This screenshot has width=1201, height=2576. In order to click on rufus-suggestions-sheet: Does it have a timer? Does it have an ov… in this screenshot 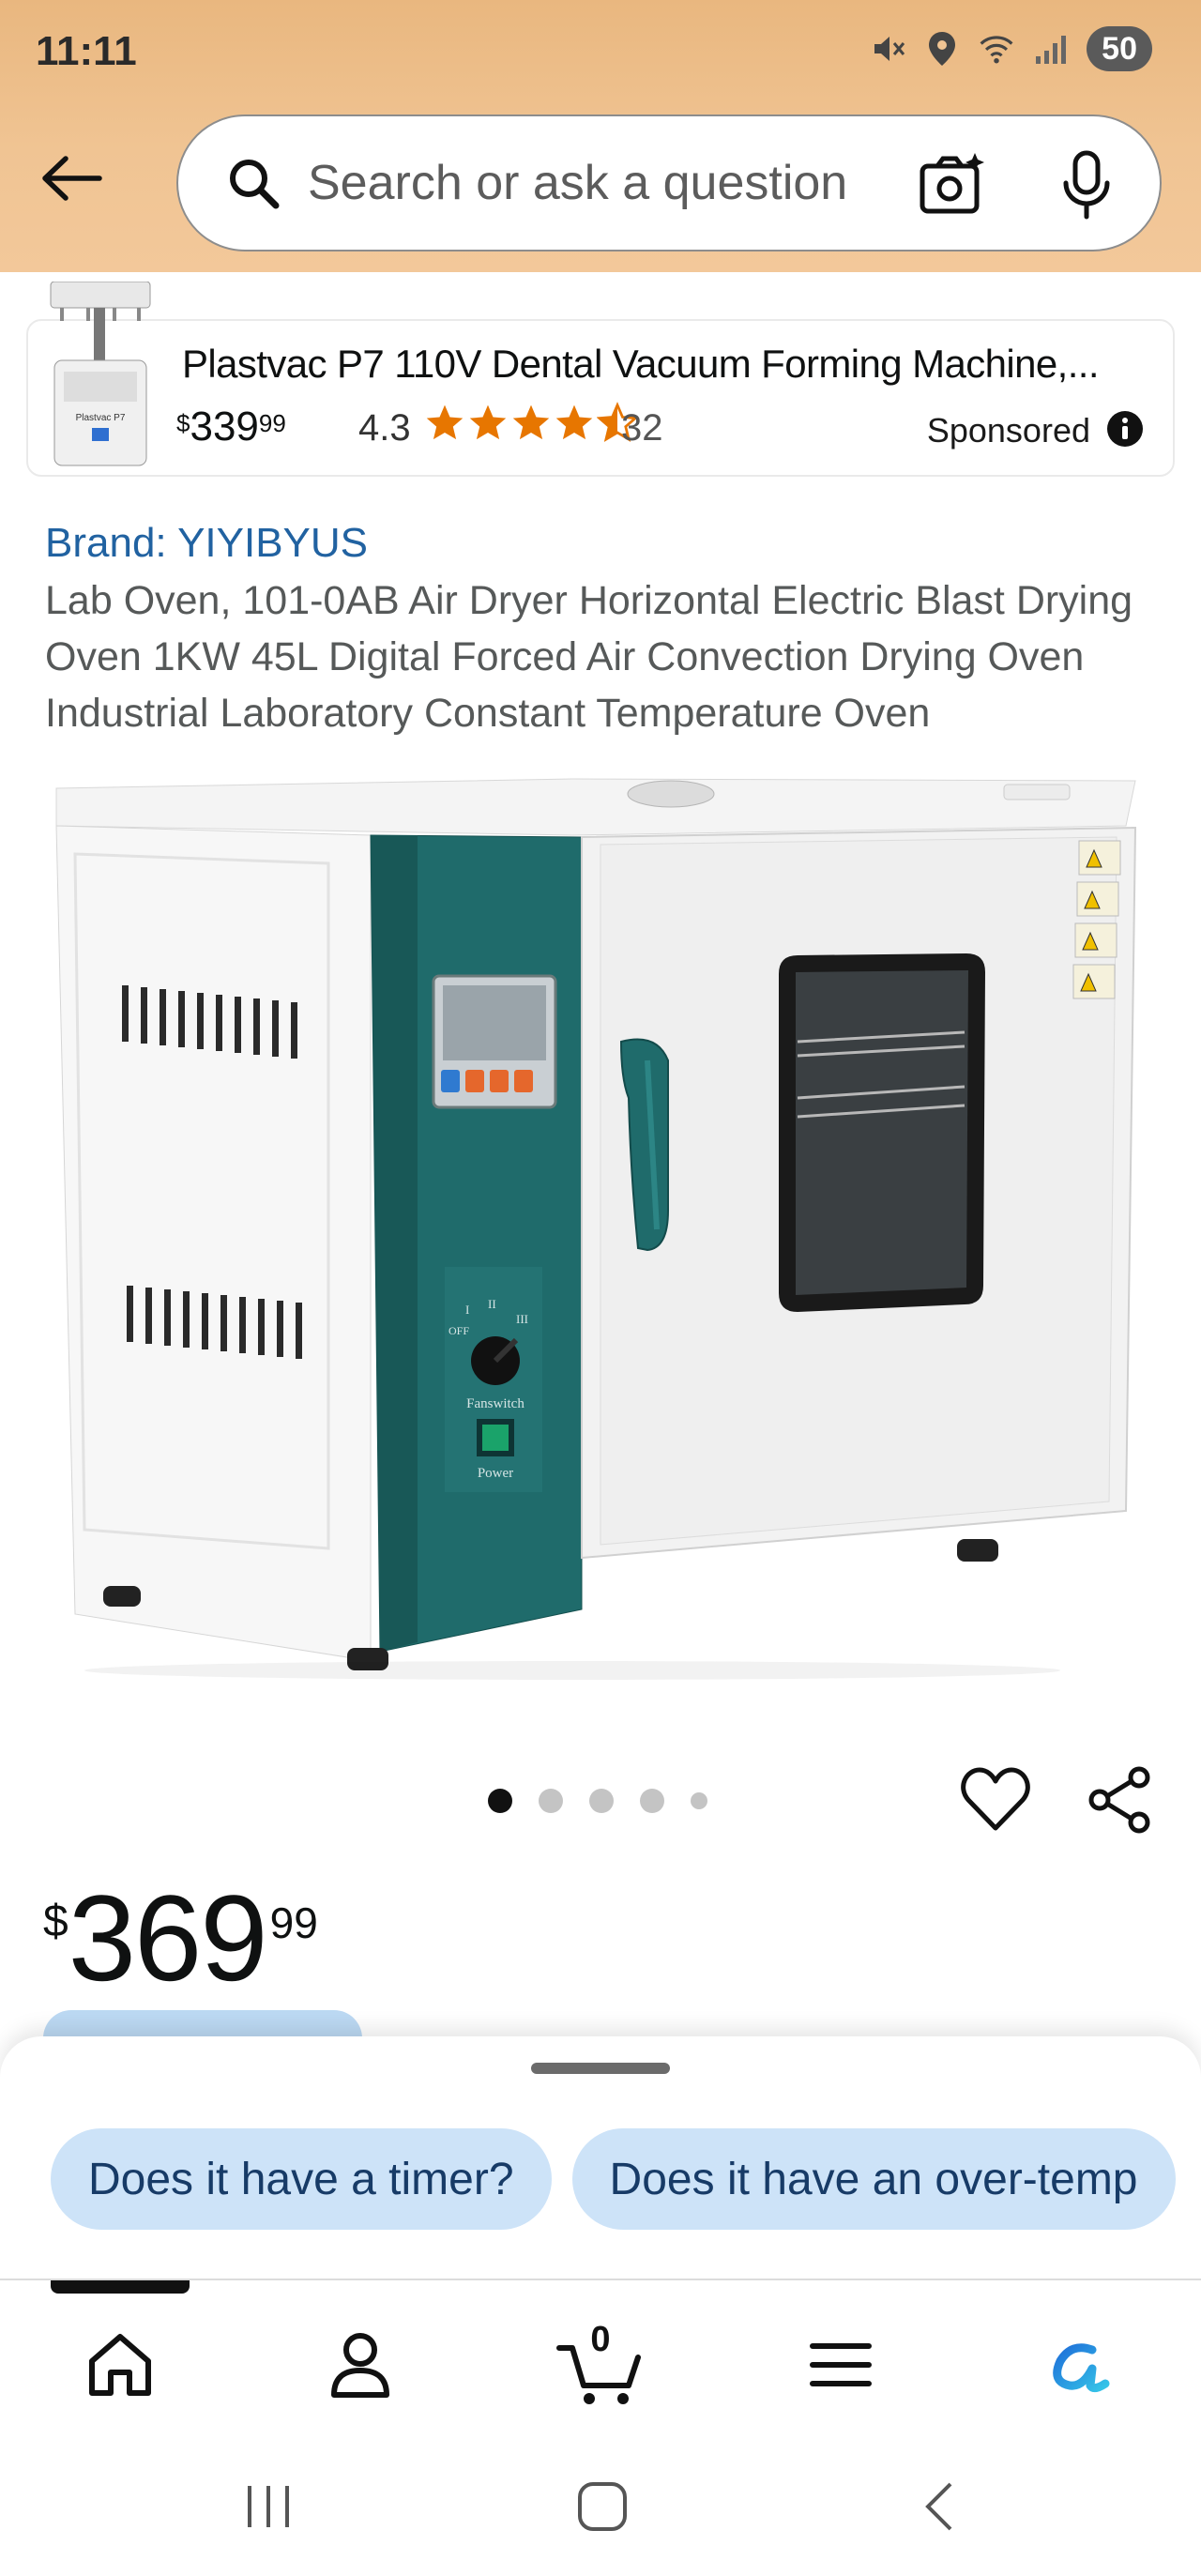, I will do `click(600, 2158)`.